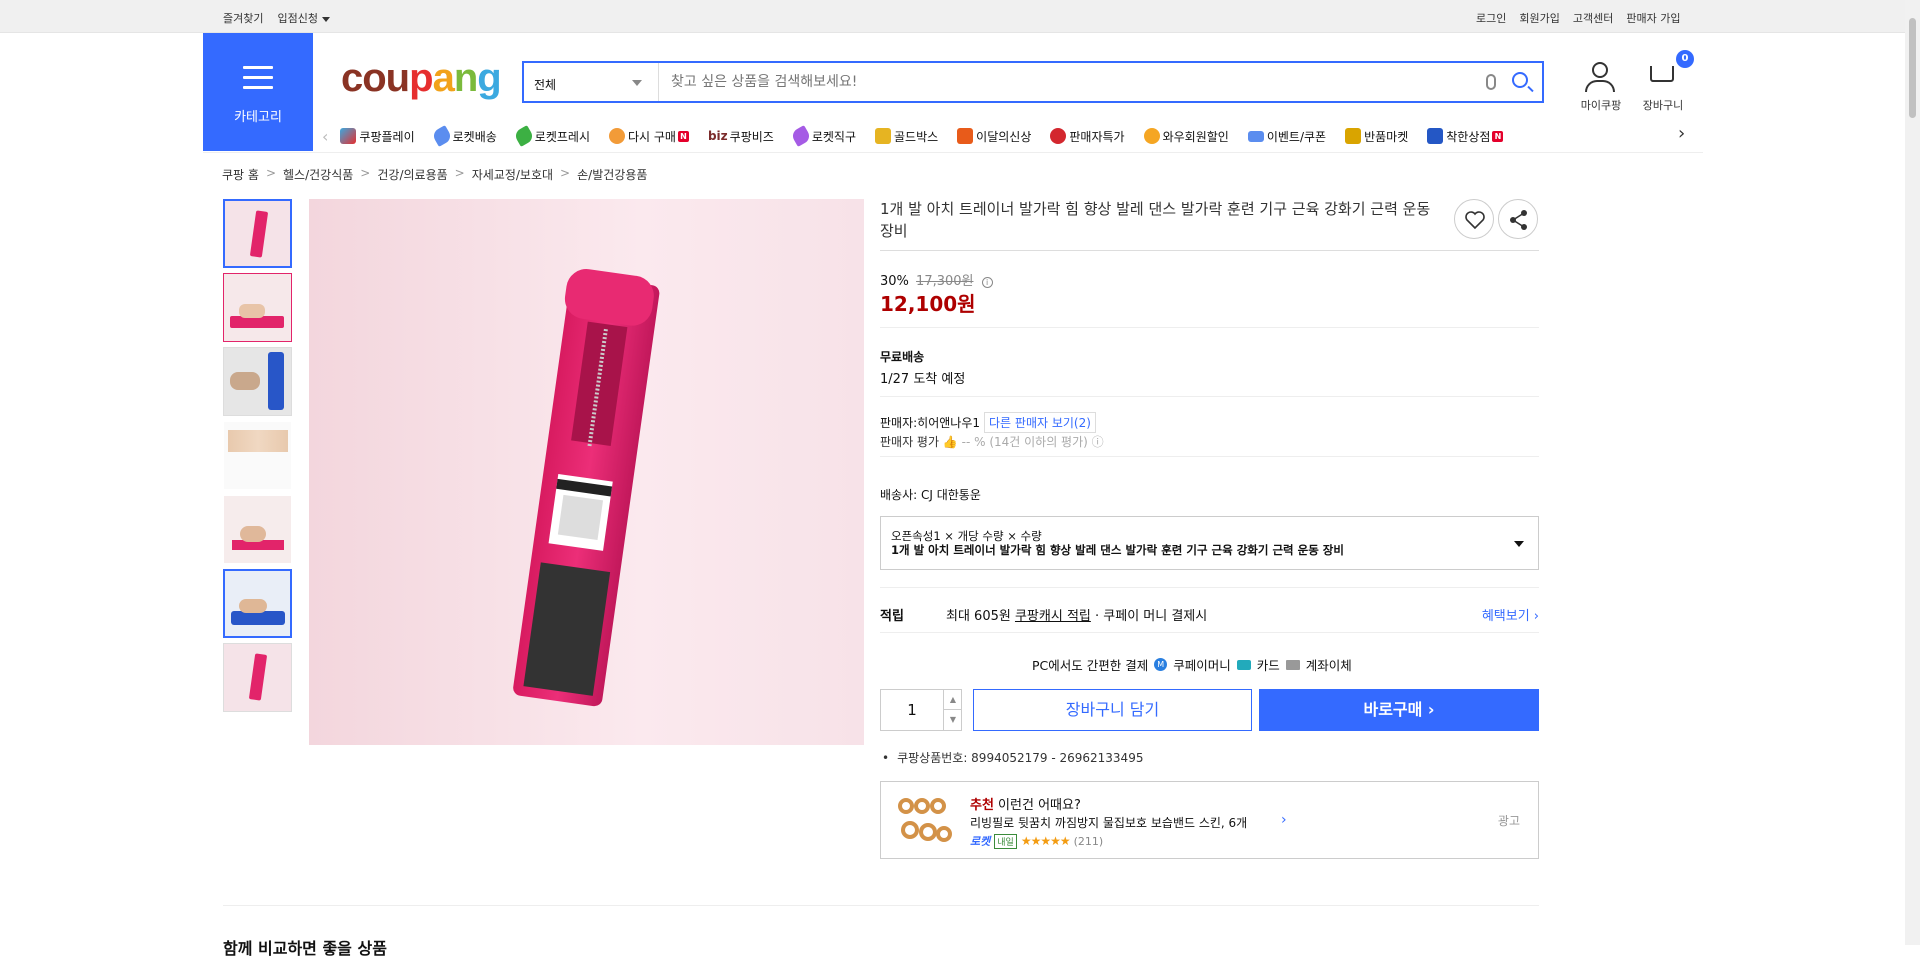 This screenshot has width=1920, height=959. I want to click on nav-coupang-biz: biz 쿠팡비즈, so click(741, 136).